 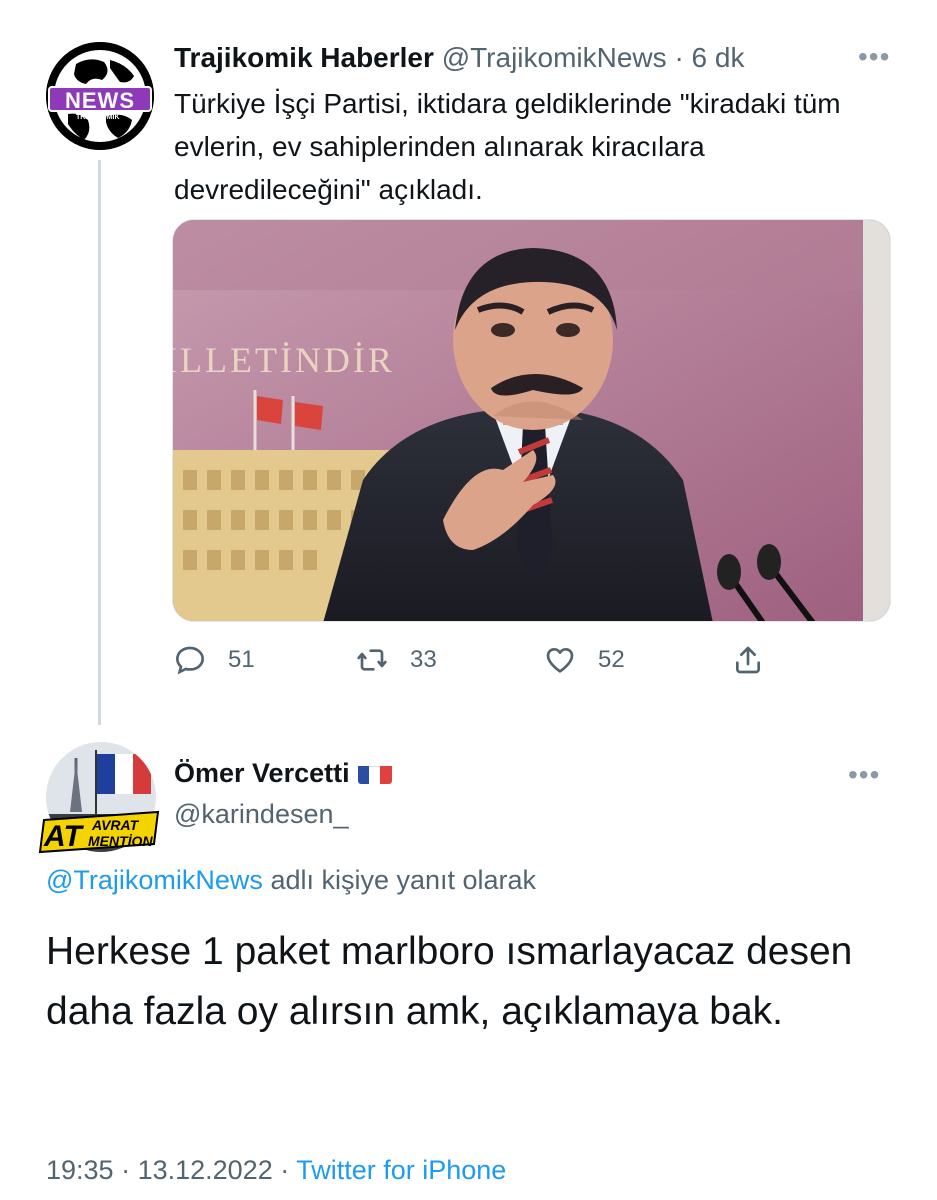 What do you see at coordinates (154, 880) in the screenshot?
I see `reply-mention-link: @TrajikomikNews` at bounding box center [154, 880].